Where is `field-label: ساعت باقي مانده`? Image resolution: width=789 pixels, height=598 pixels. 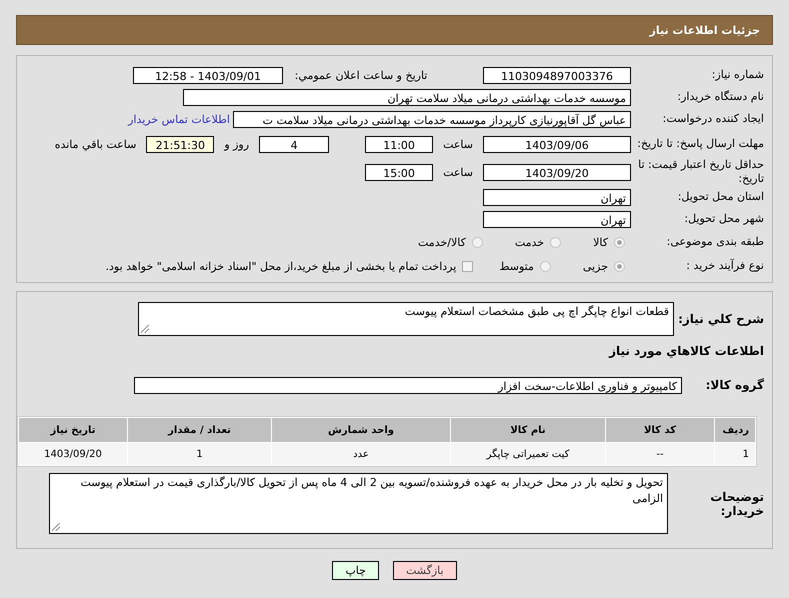 field-label: ساعت باقي مانده is located at coordinates (95, 144).